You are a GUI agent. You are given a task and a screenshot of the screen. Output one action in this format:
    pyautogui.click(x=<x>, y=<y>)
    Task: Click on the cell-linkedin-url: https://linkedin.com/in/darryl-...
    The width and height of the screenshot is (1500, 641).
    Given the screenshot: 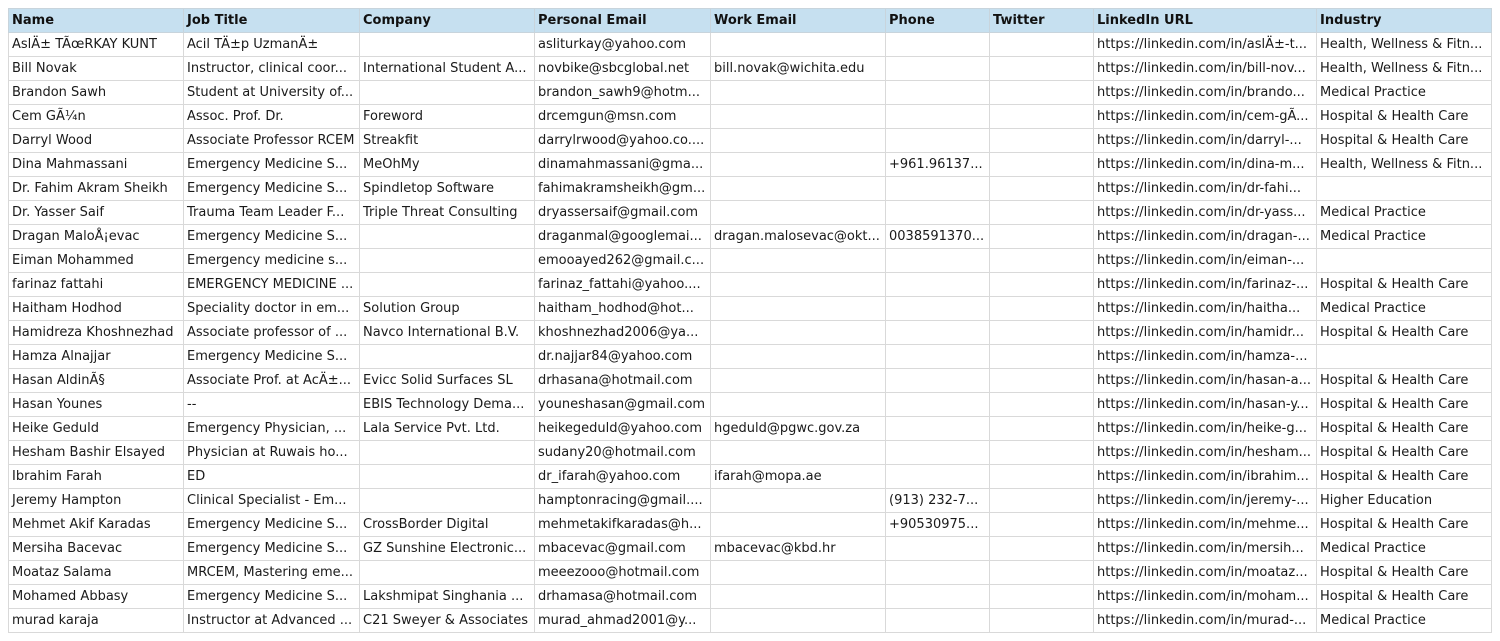 What is the action you would take?
    pyautogui.click(x=1205, y=140)
    